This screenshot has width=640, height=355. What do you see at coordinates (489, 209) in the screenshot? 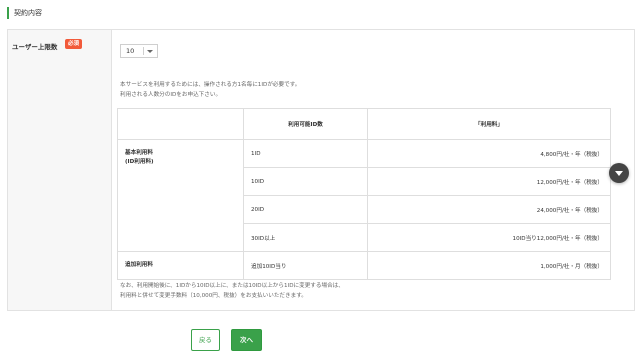
I see `price-cell: 24,000円/社・年（税抜）` at bounding box center [489, 209].